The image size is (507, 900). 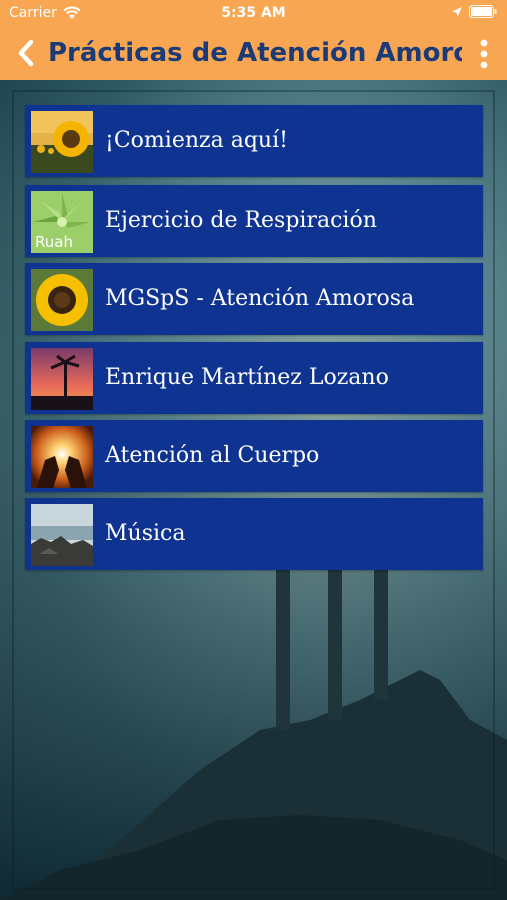 I want to click on list-item-label: MGSpS - Atención Amorosa, so click(x=260, y=298).